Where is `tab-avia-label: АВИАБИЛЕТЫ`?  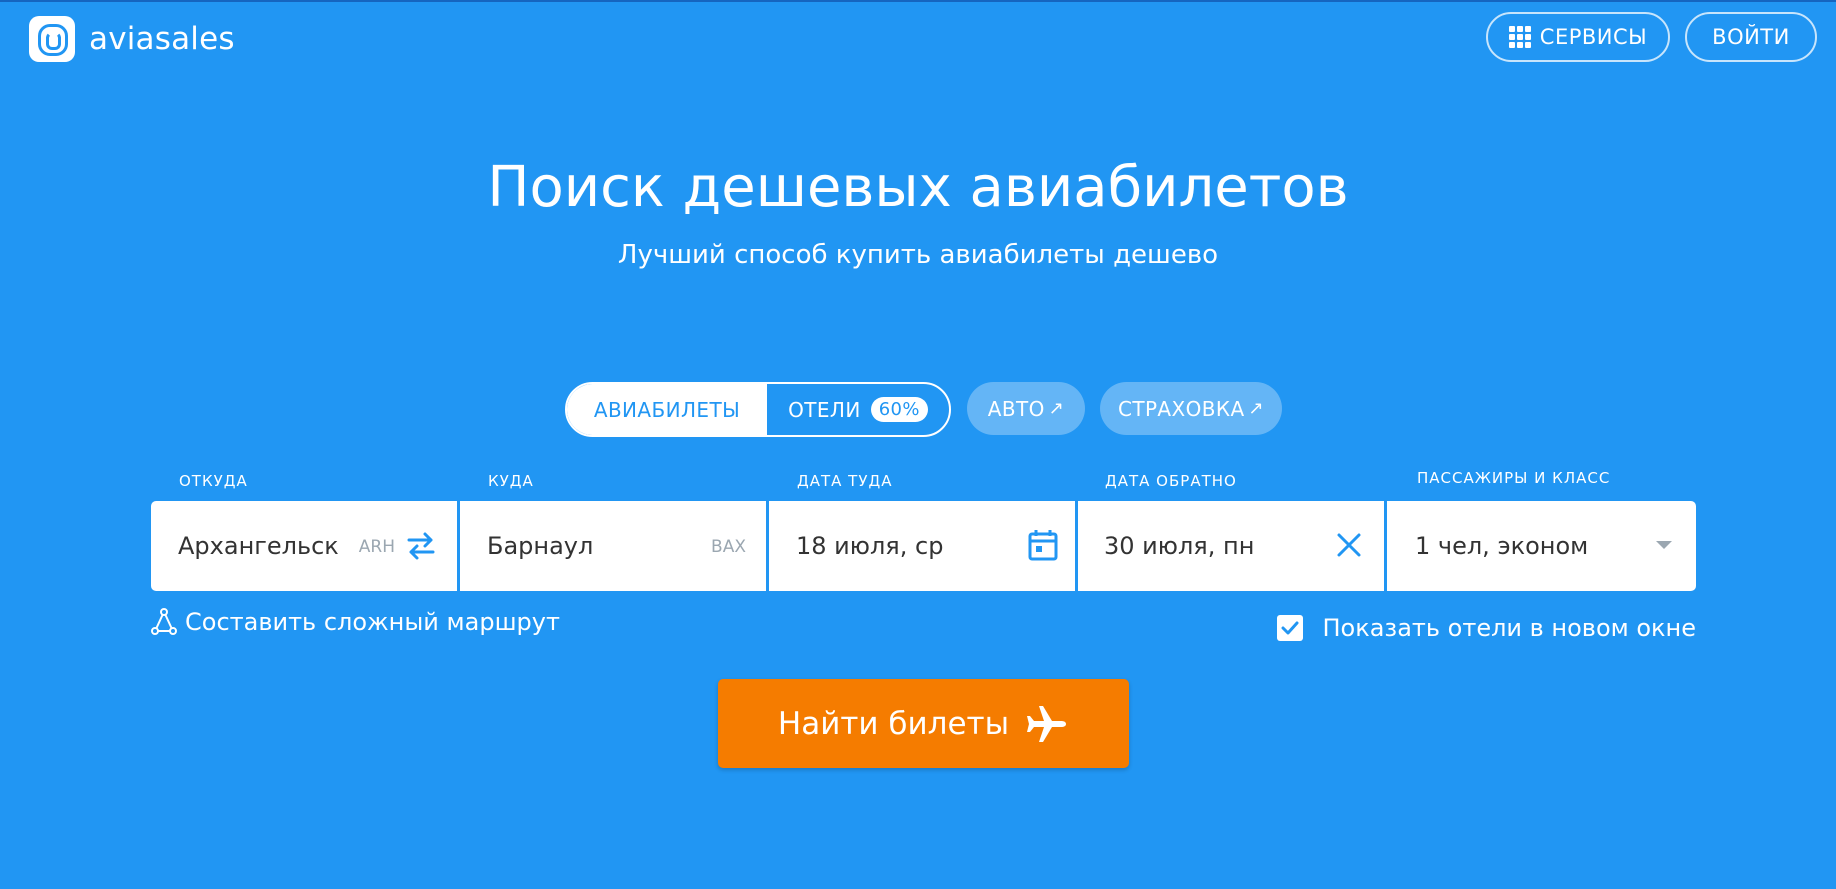 tab-avia-label: АВИАБИЛЕТЫ is located at coordinates (667, 409).